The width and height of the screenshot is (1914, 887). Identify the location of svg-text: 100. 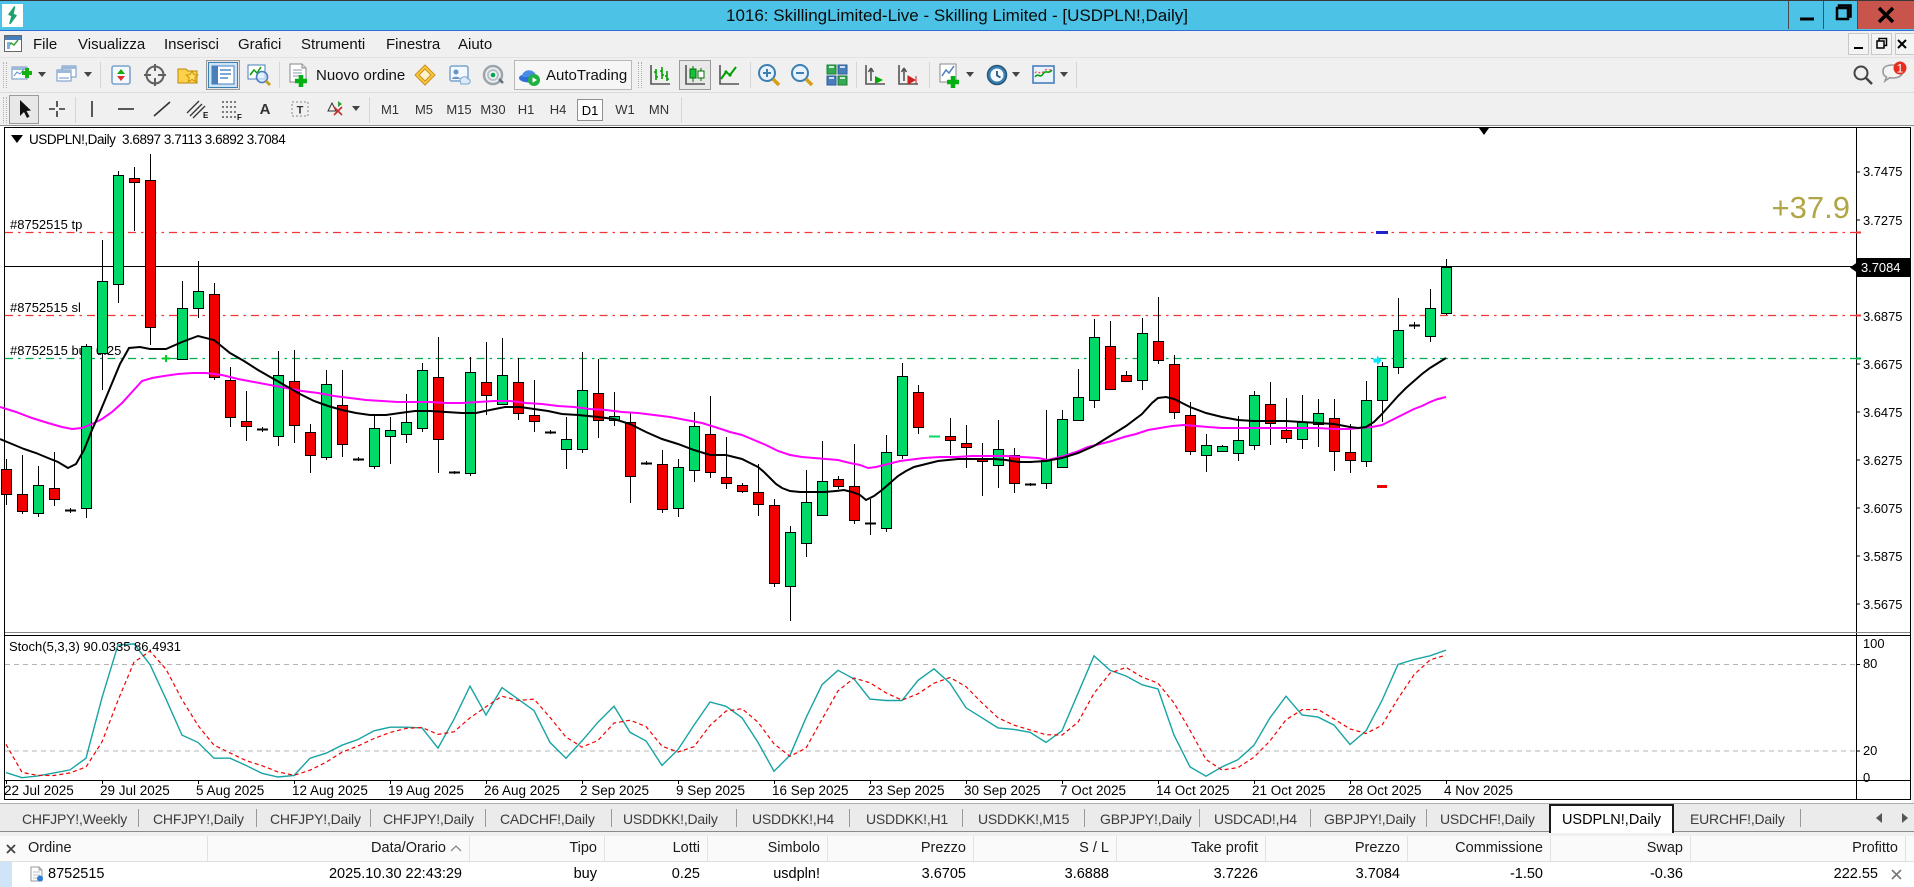
(1874, 643).